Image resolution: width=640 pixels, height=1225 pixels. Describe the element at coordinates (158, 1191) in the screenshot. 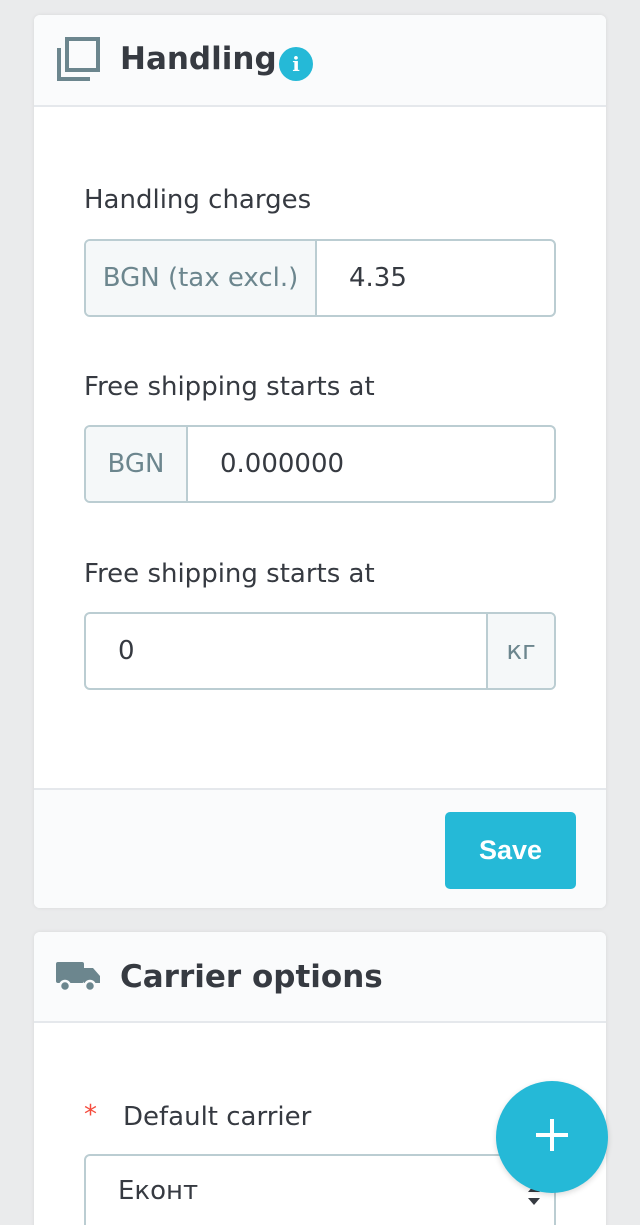

I see `default-carrier-selected-value: Еконт` at that location.